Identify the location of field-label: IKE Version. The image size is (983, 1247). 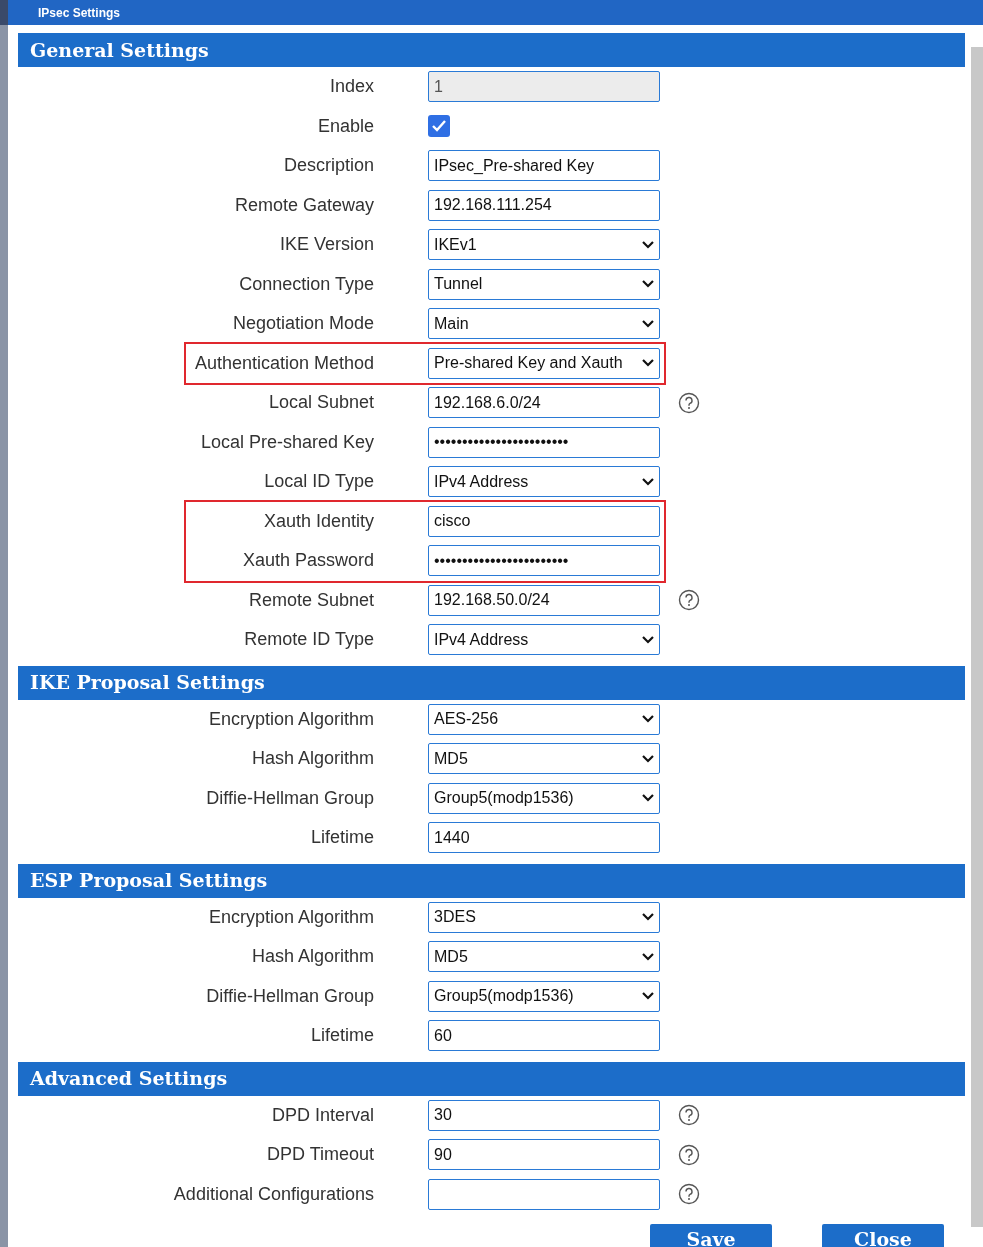
(326, 245).